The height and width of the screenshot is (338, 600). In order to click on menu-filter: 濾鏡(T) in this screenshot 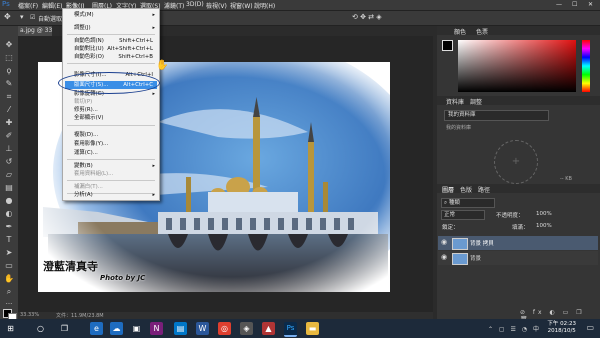, I will do `click(174, 5)`.